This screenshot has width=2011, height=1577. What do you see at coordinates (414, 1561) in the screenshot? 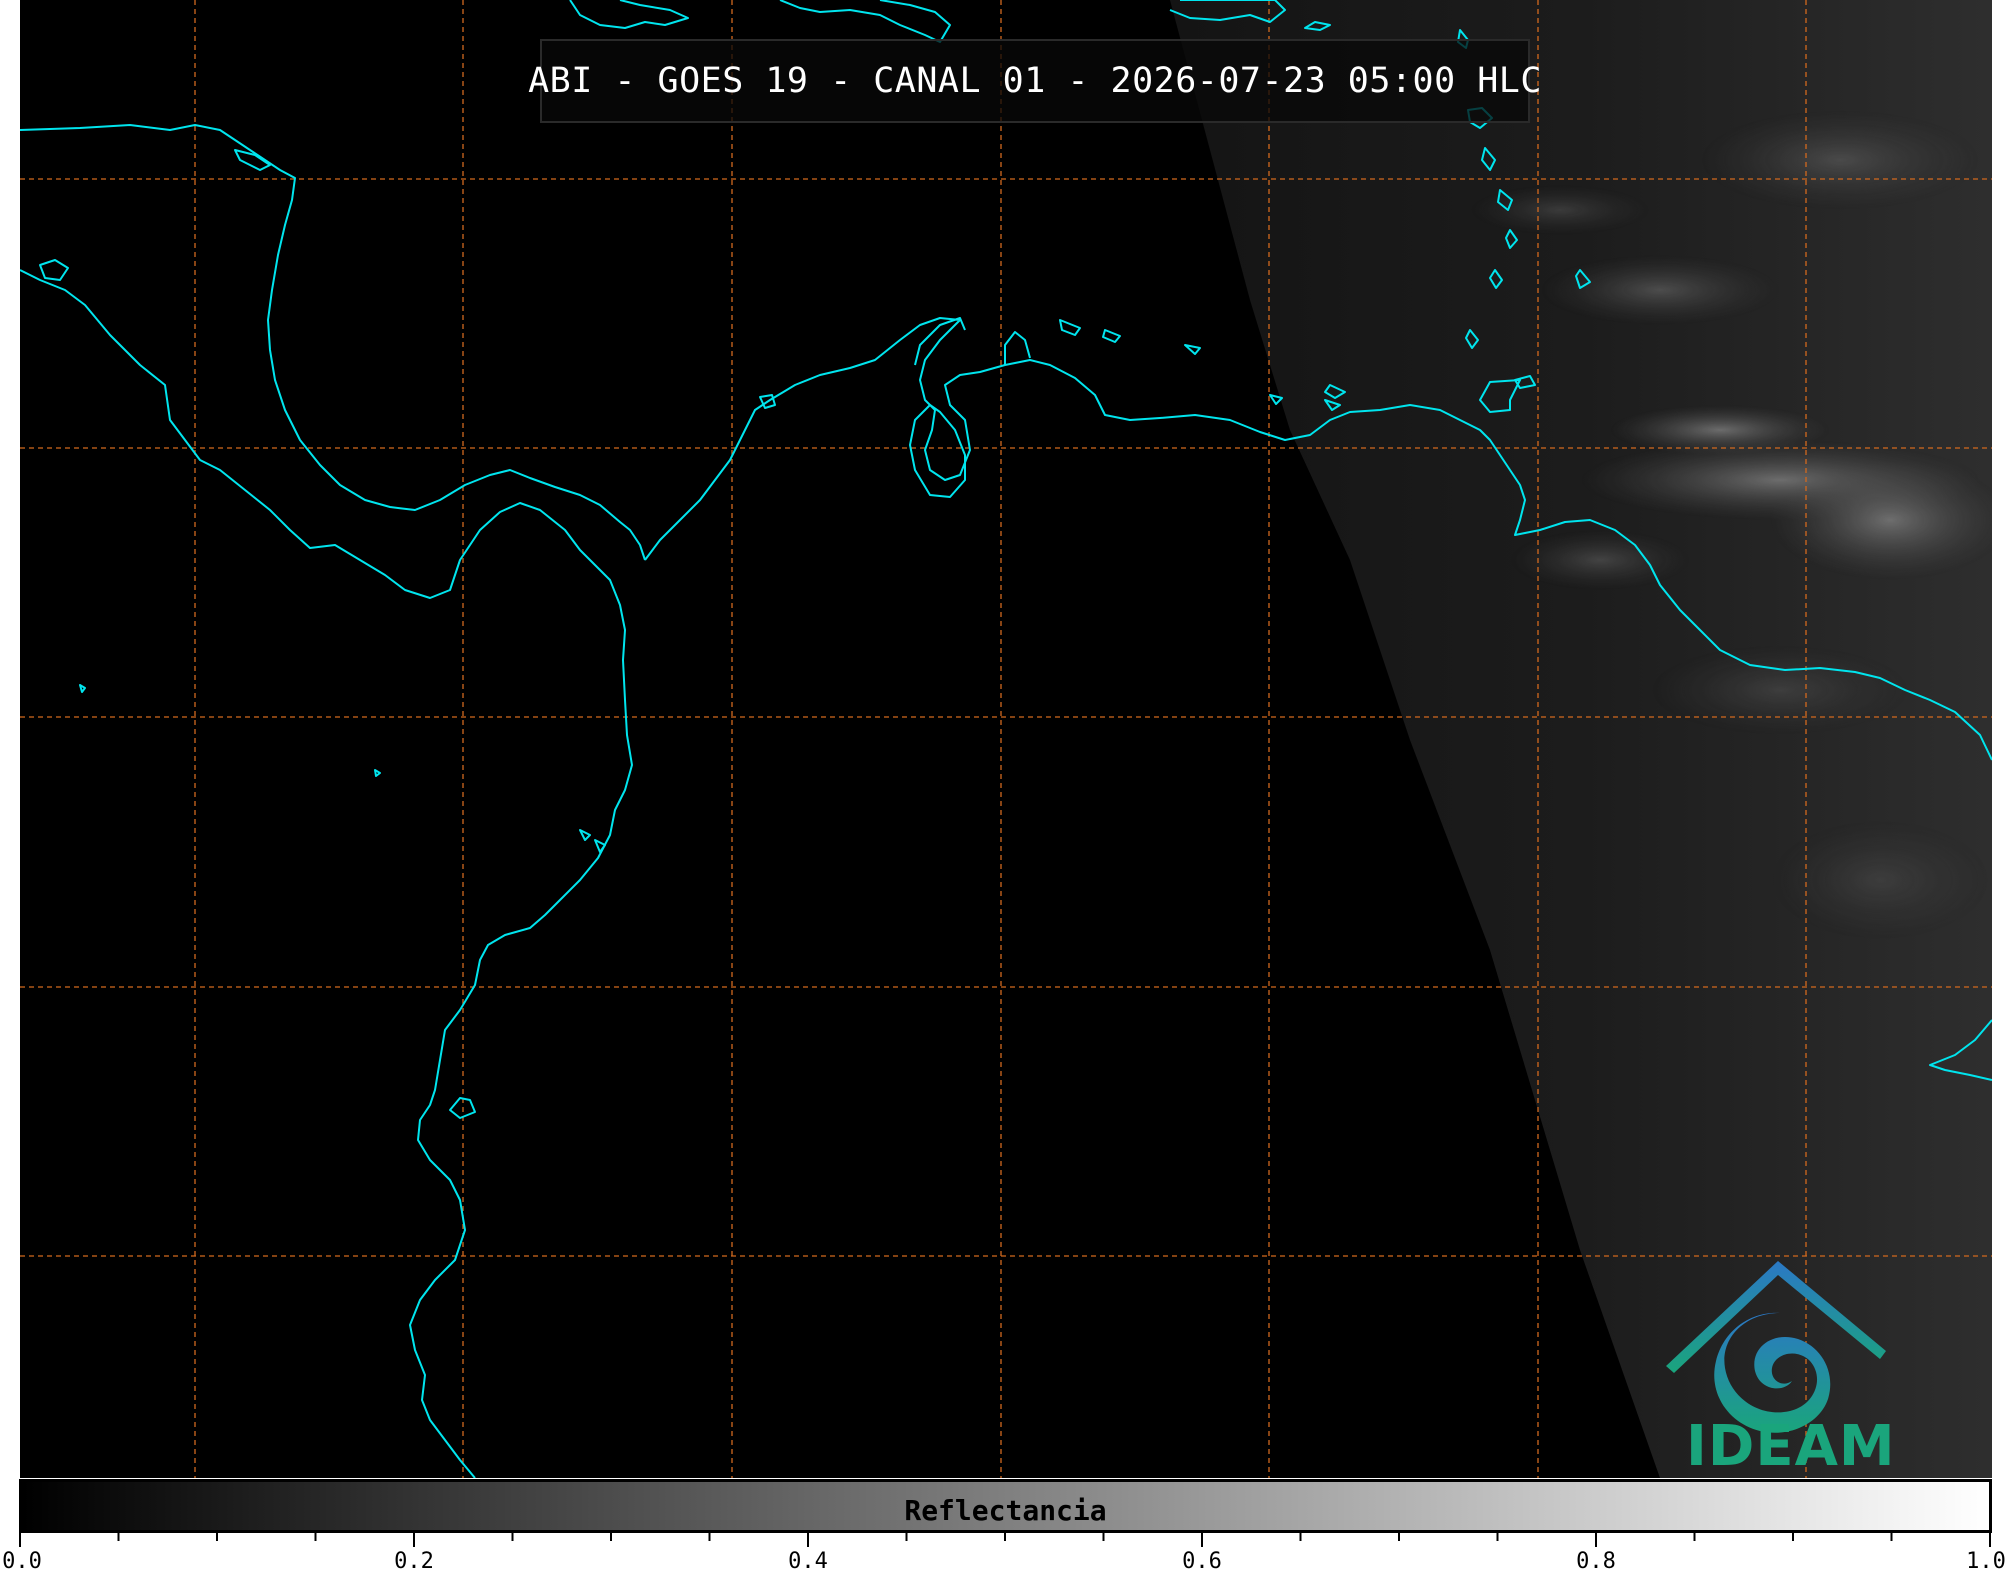
I see `tick-label: 0.2` at bounding box center [414, 1561].